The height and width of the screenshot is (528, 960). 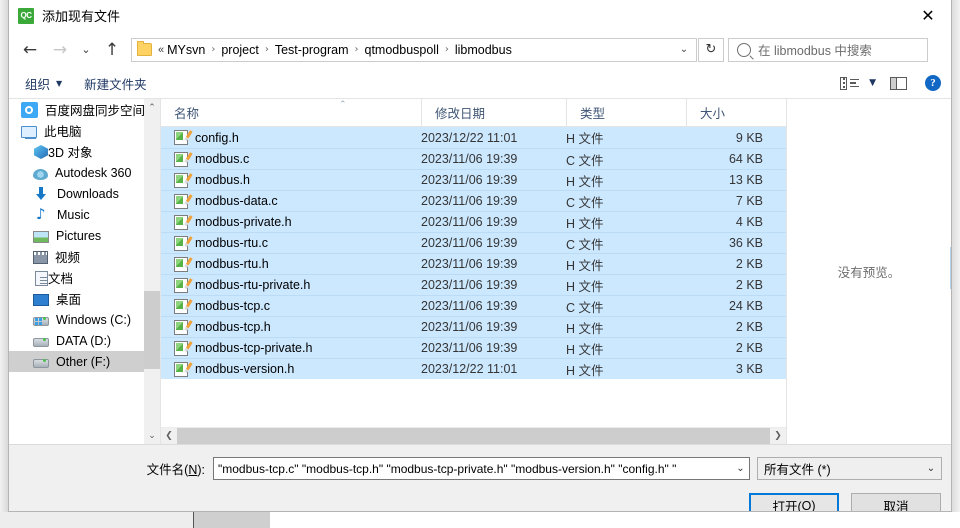 I want to click on file-name-label: modbus-rtu.c, so click(x=231, y=243).